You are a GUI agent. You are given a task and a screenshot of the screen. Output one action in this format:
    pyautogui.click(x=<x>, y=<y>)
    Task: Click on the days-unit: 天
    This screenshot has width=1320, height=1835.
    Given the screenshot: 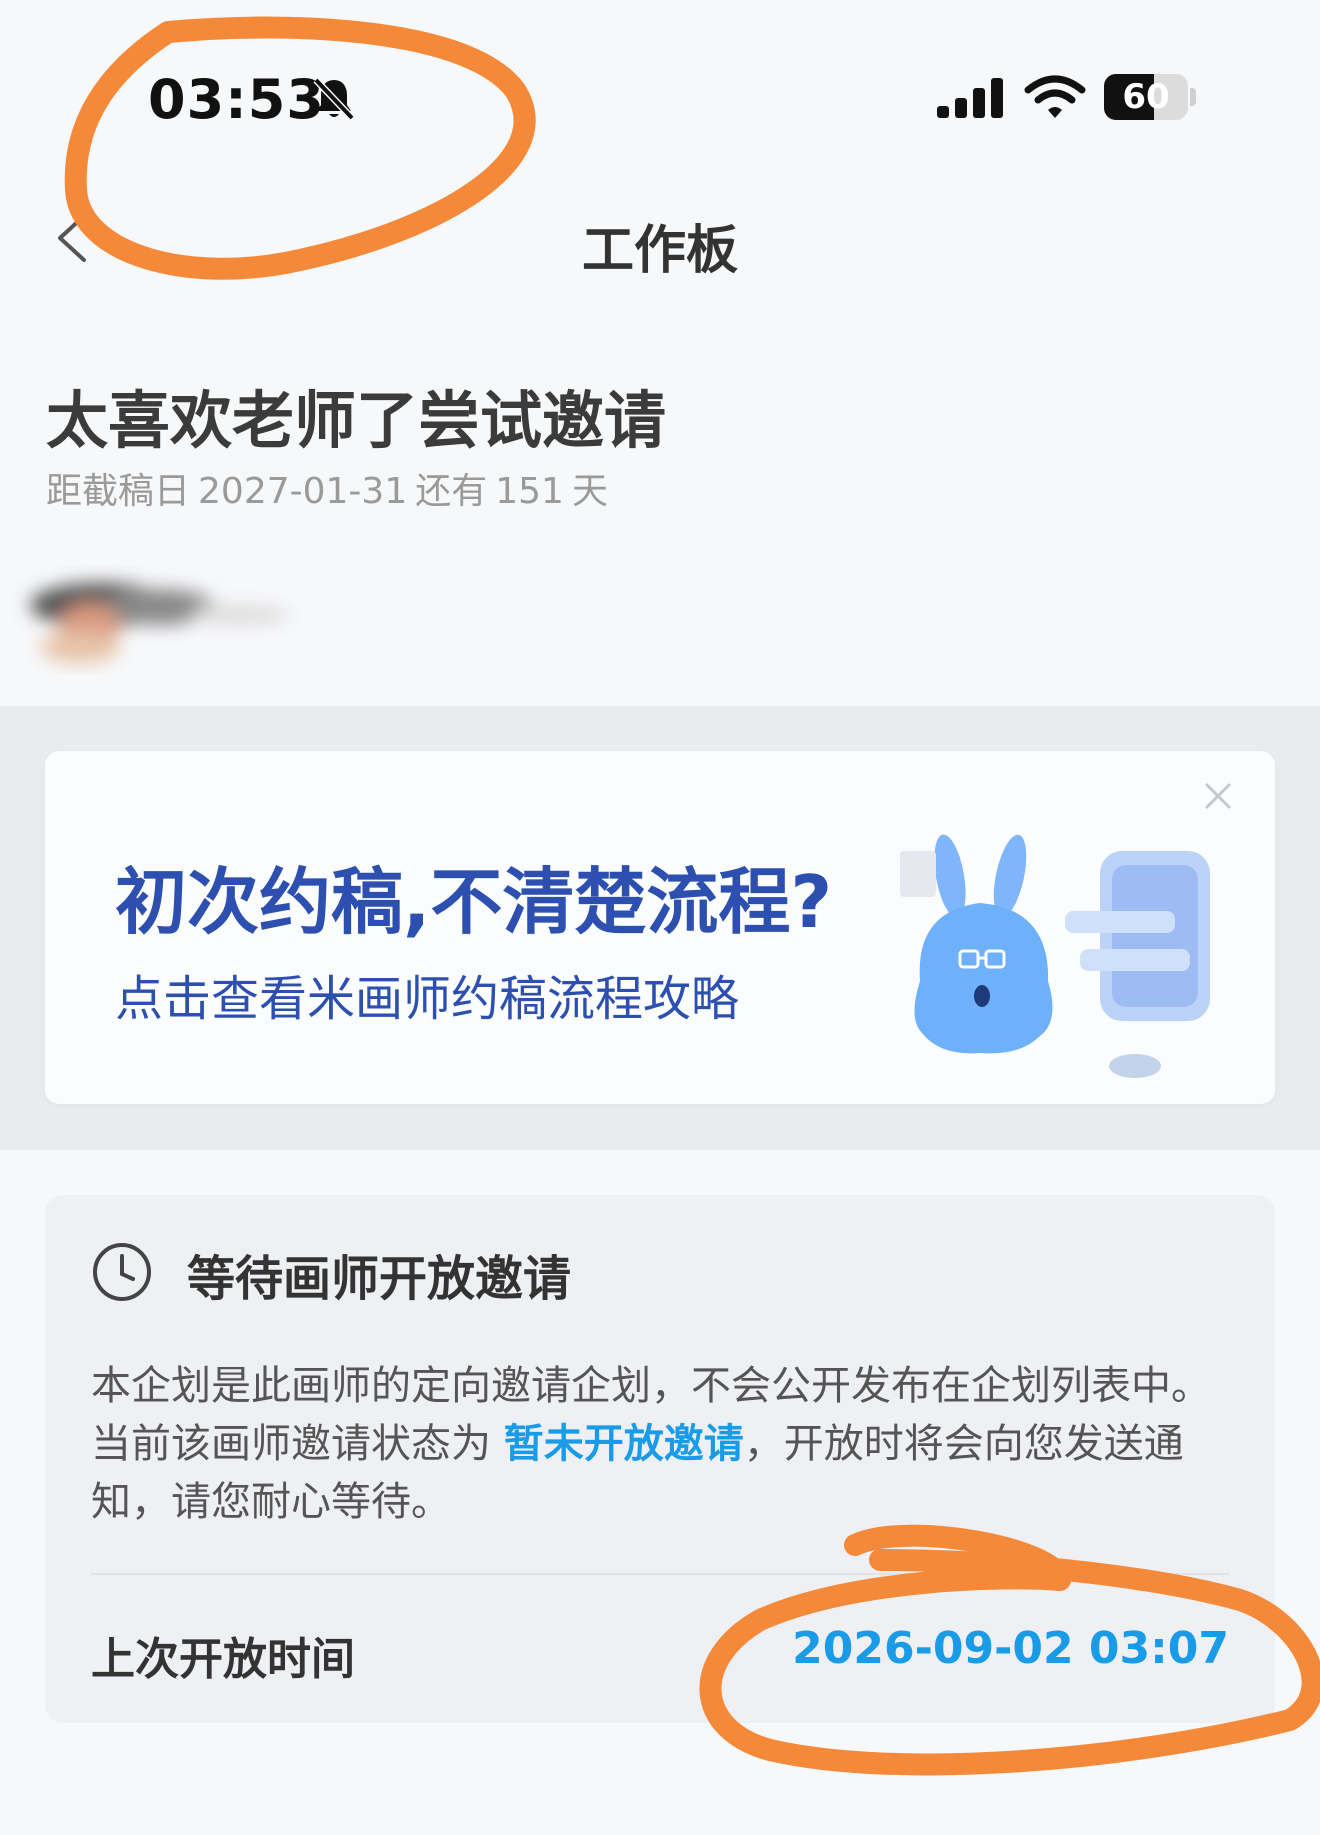 What is the action you would take?
    pyautogui.click(x=589, y=491)
    